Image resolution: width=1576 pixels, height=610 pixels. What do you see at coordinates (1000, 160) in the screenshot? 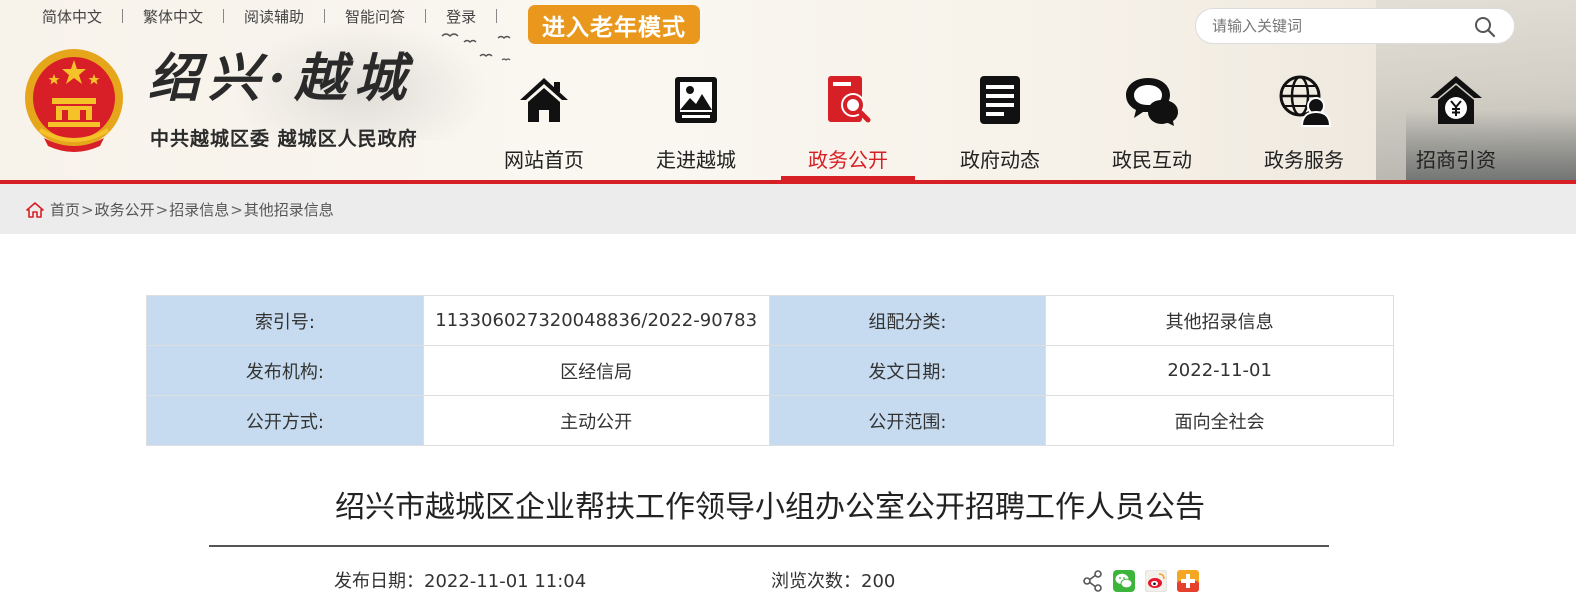
I see `nav-label: 政府动态` at bounding box center [1000, 160].